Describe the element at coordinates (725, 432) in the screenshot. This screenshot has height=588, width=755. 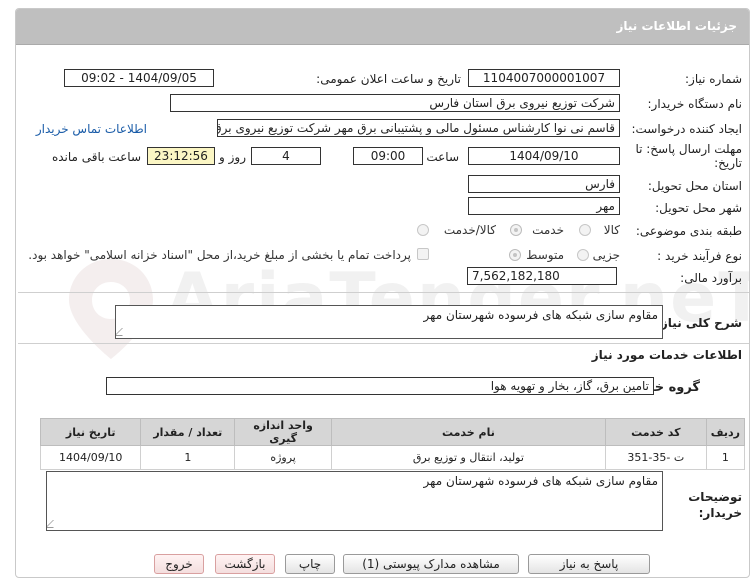
I see `col-row: ردیف` at that location.